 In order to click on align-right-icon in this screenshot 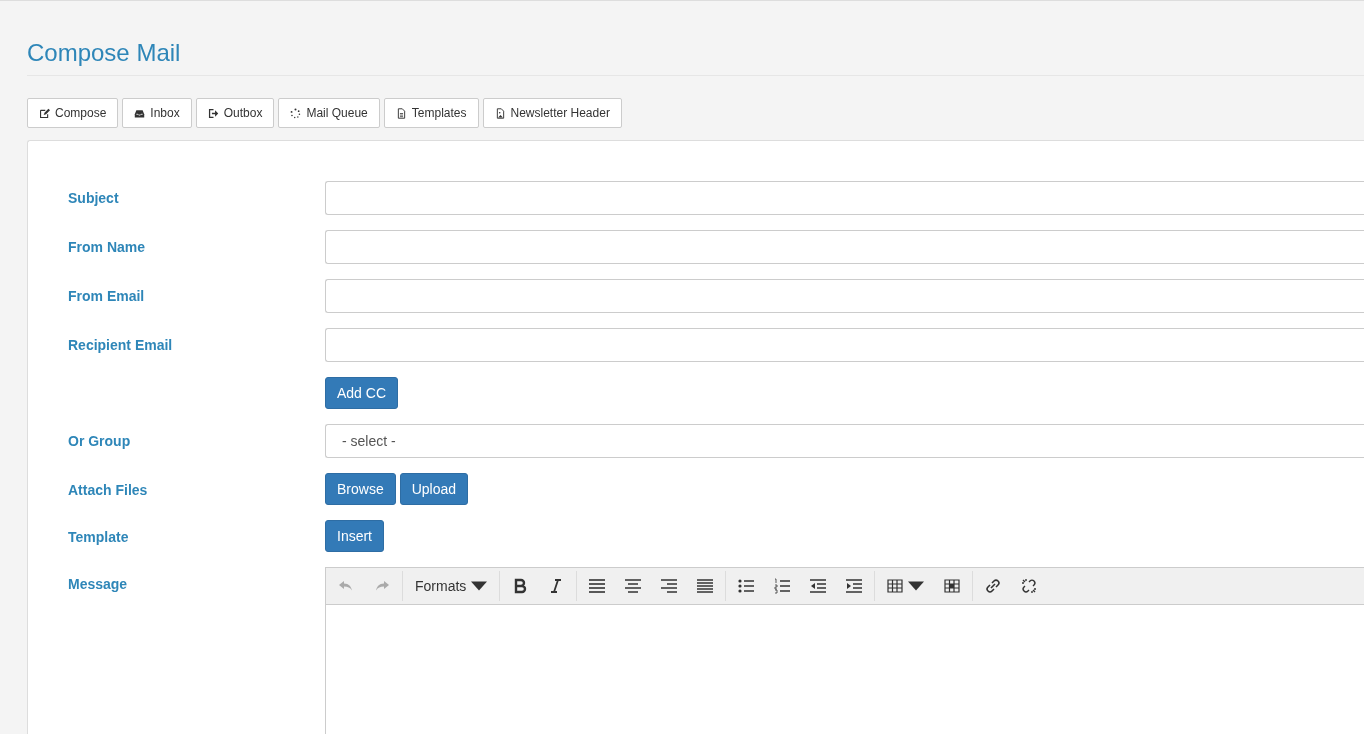, I will do `click(669, 586)`.